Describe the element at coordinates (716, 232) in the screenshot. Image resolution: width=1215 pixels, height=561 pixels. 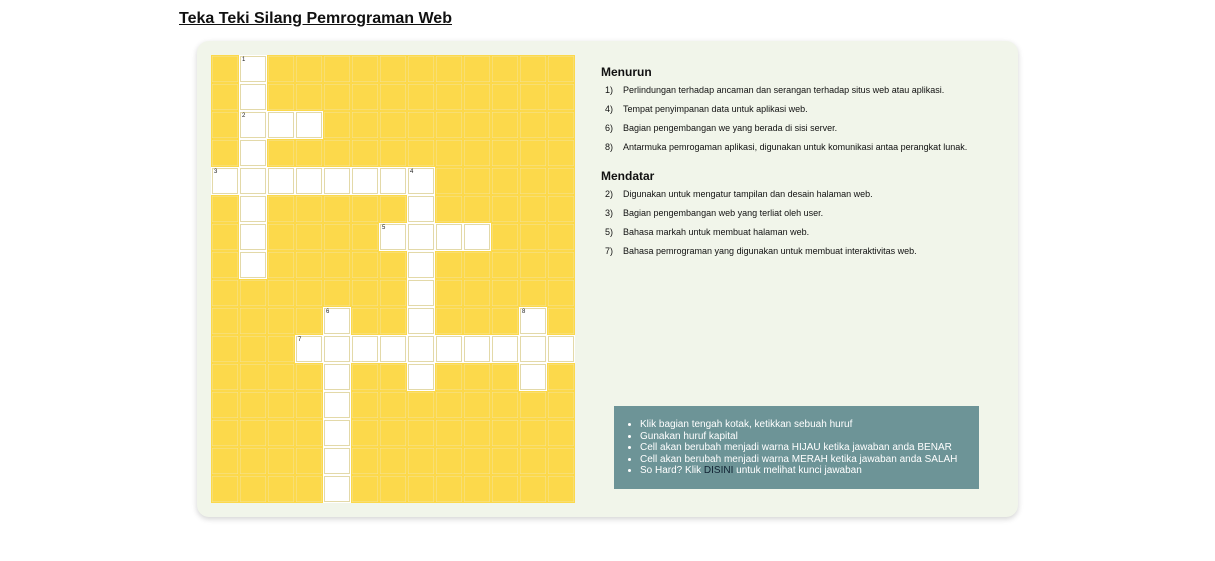
I see `clue-text: Bahasa markah untuk membuat halaman web.` at that location.